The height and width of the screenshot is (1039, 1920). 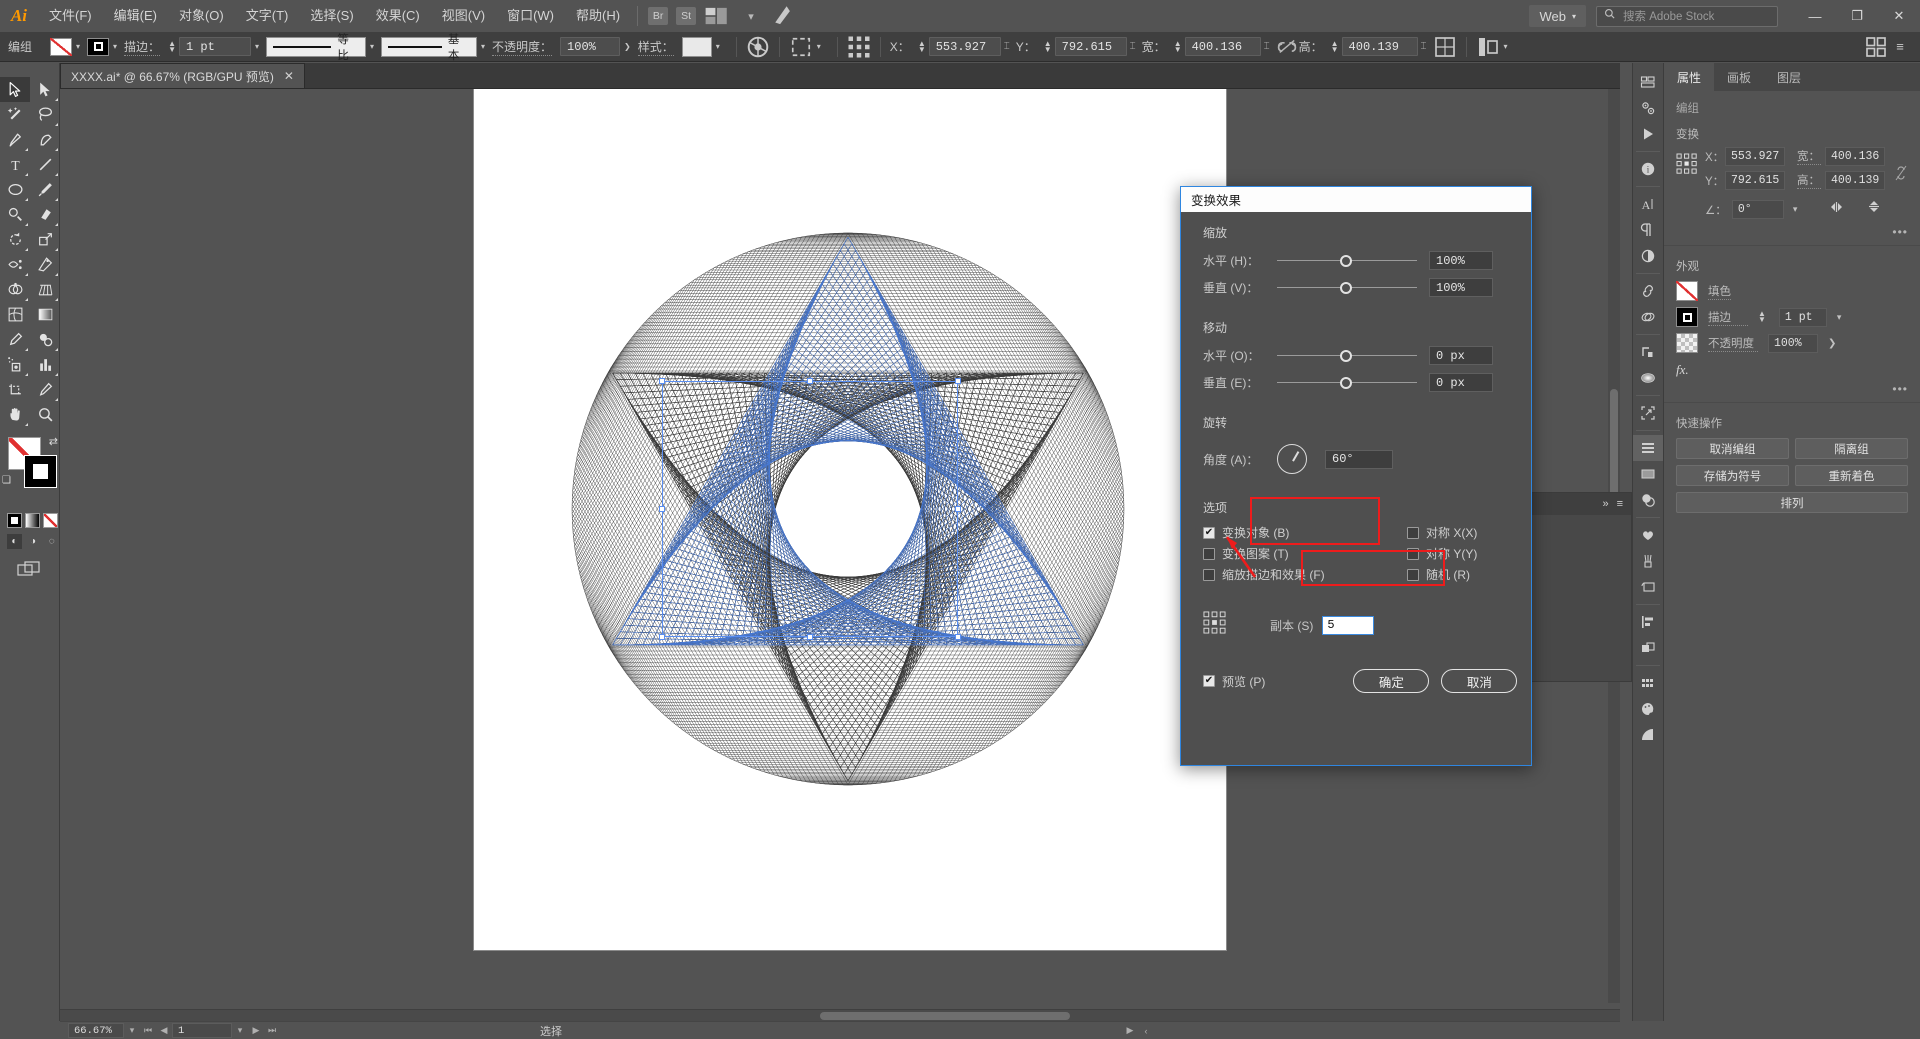 What do you see at coordinates (1648, 413) in the screenshot?
I see `export-icon` at bounding box center [1648, 413].